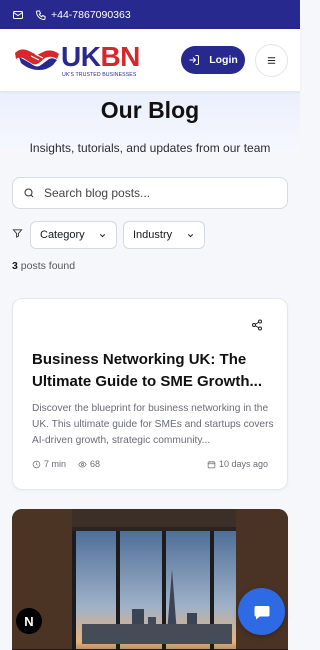  I want to click on login-button: Login, so click(213, 60).